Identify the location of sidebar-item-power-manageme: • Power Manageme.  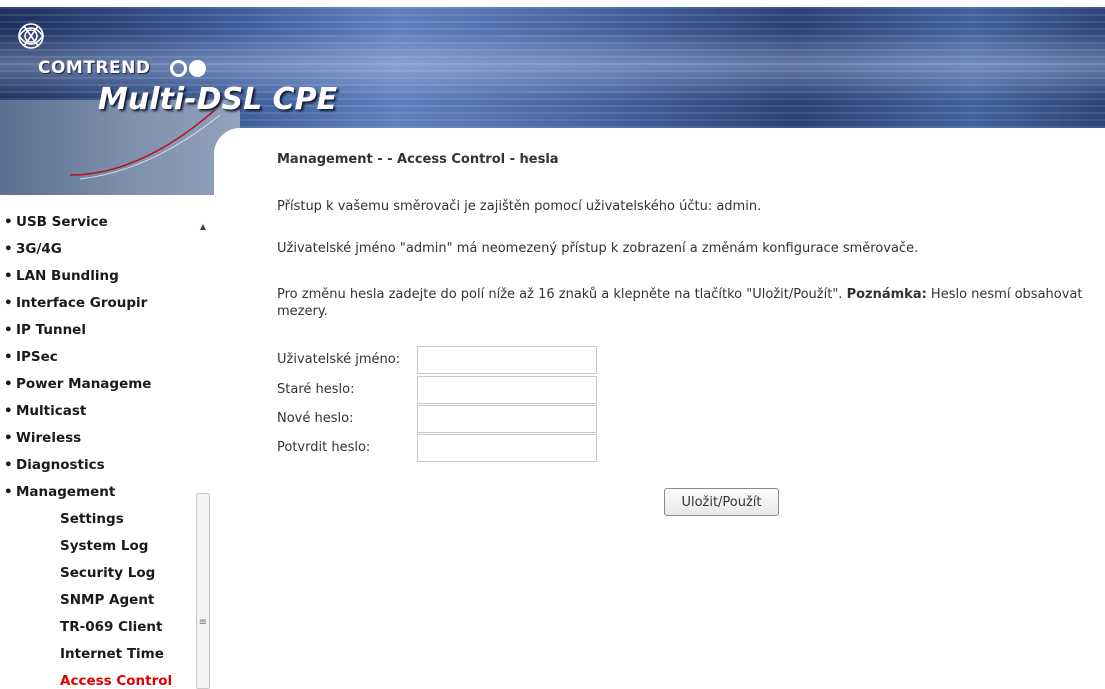
(99, 384).